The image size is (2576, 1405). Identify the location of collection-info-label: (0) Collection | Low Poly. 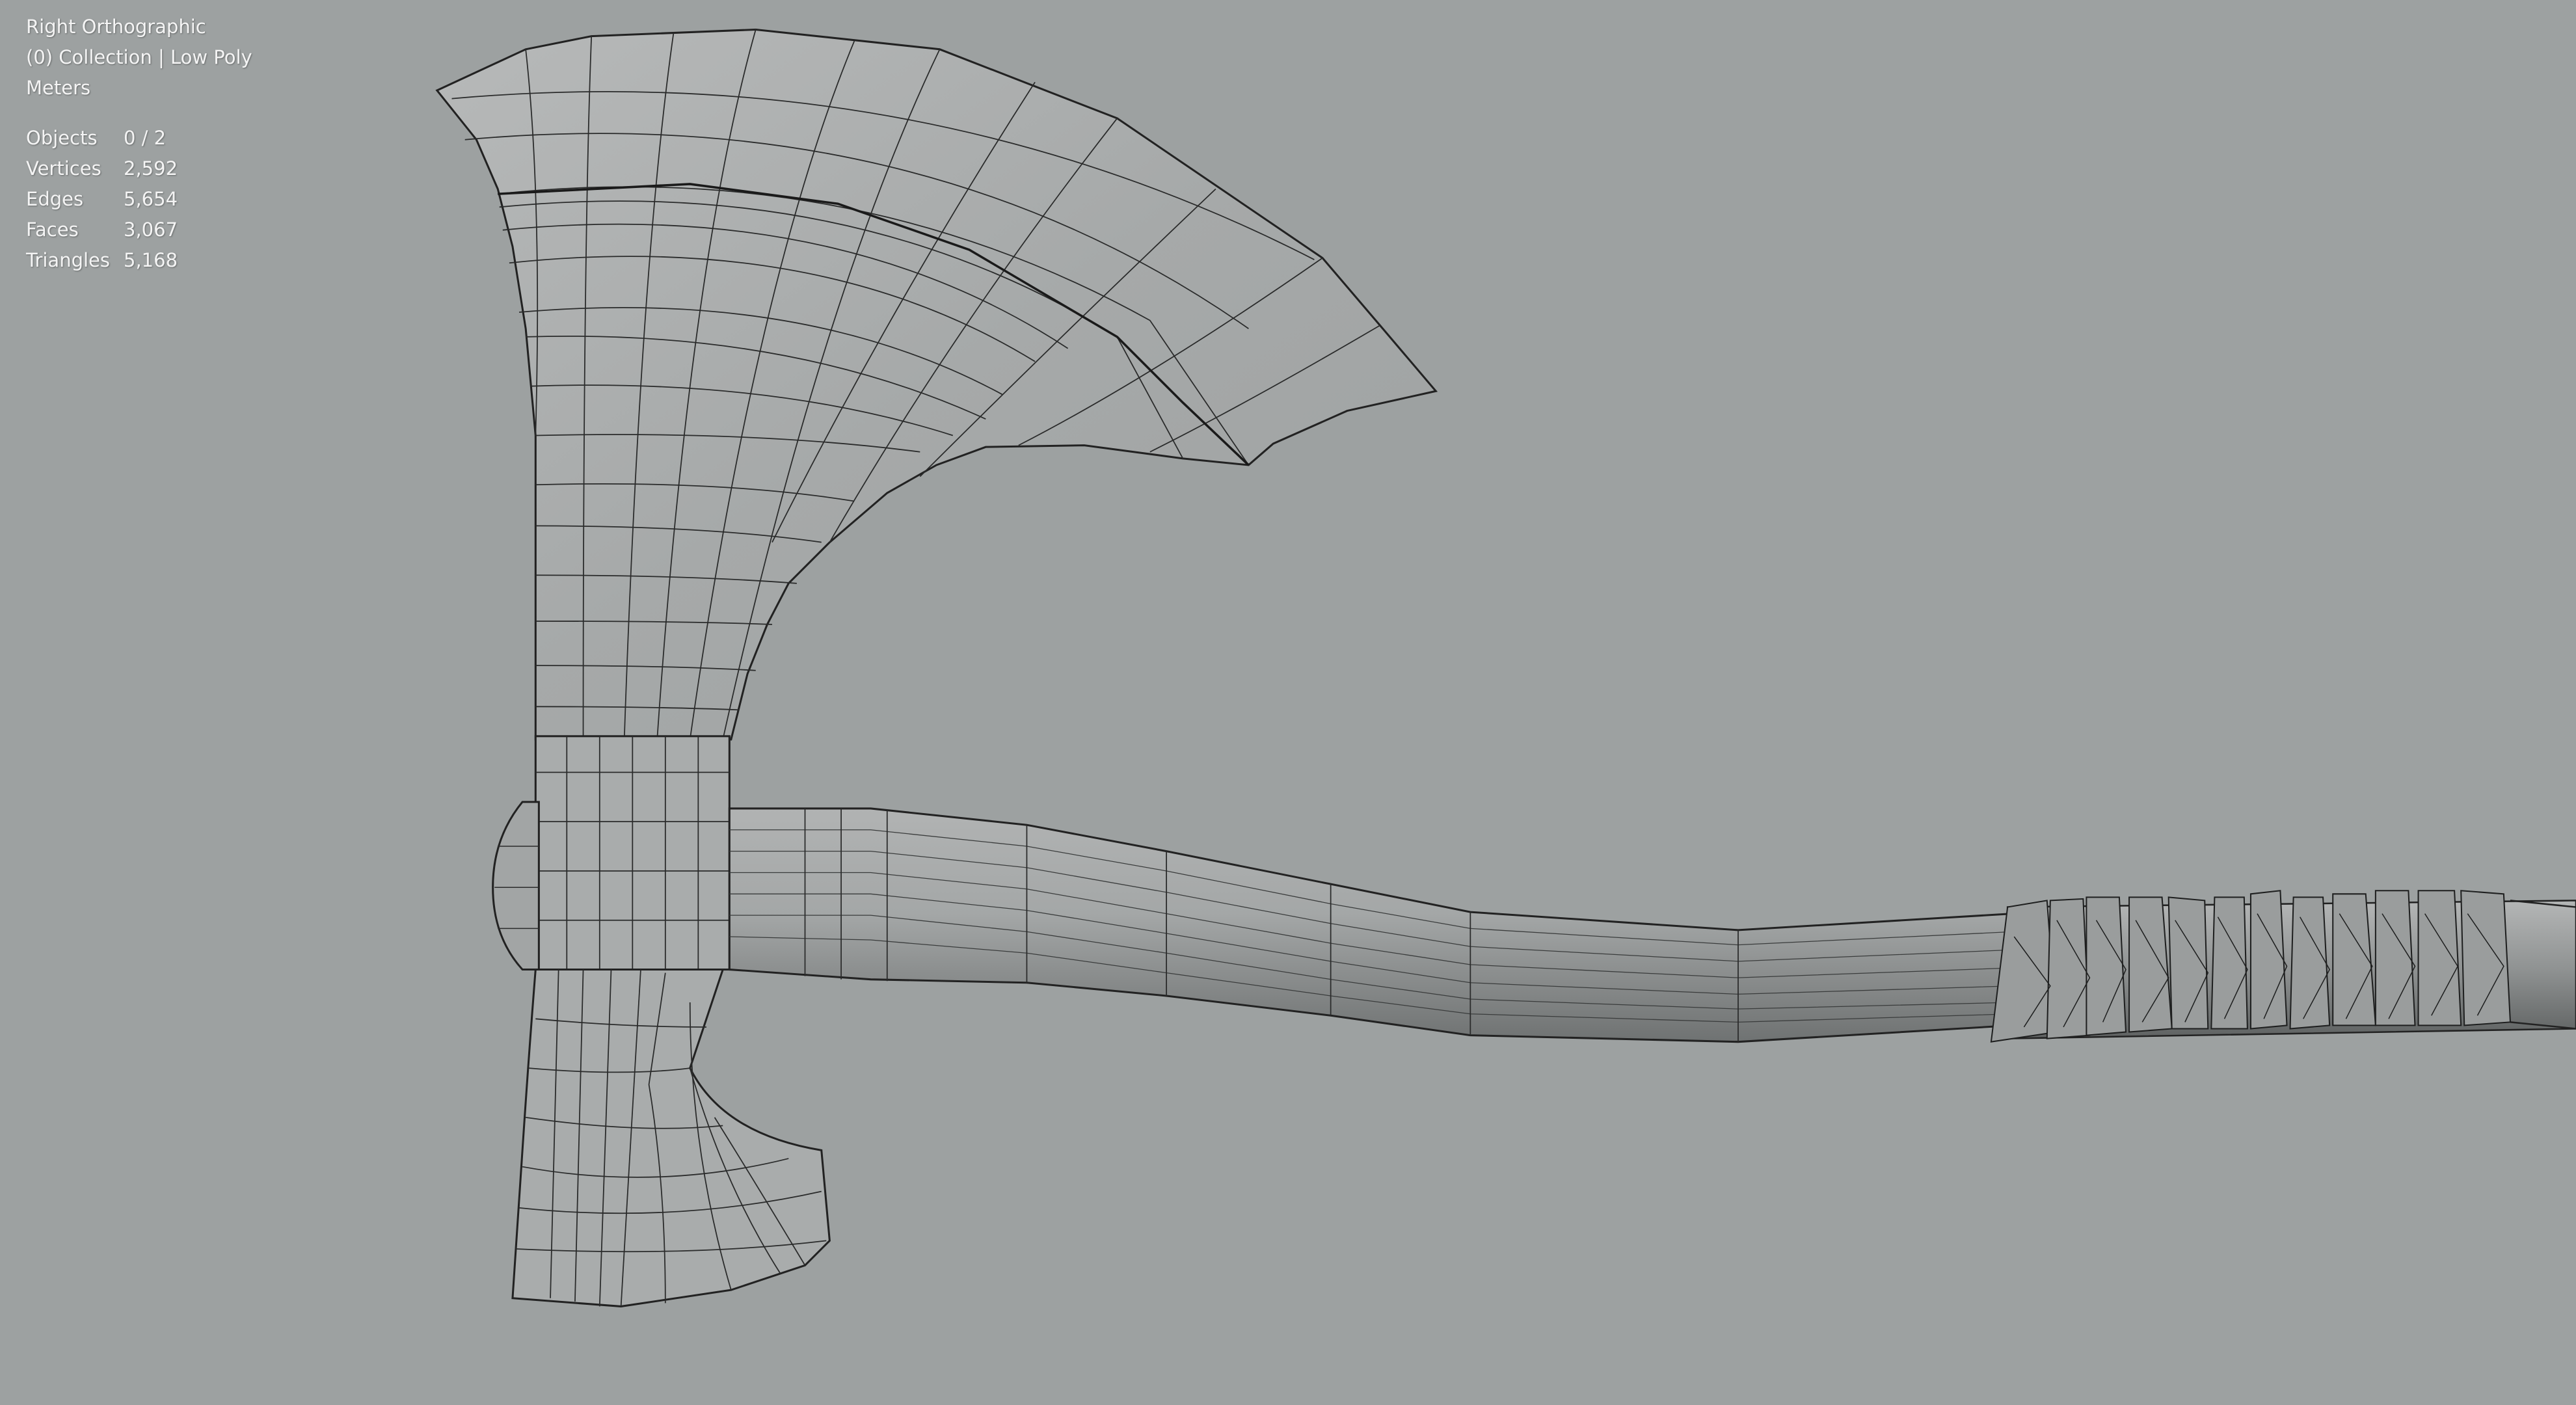
(139, 57).